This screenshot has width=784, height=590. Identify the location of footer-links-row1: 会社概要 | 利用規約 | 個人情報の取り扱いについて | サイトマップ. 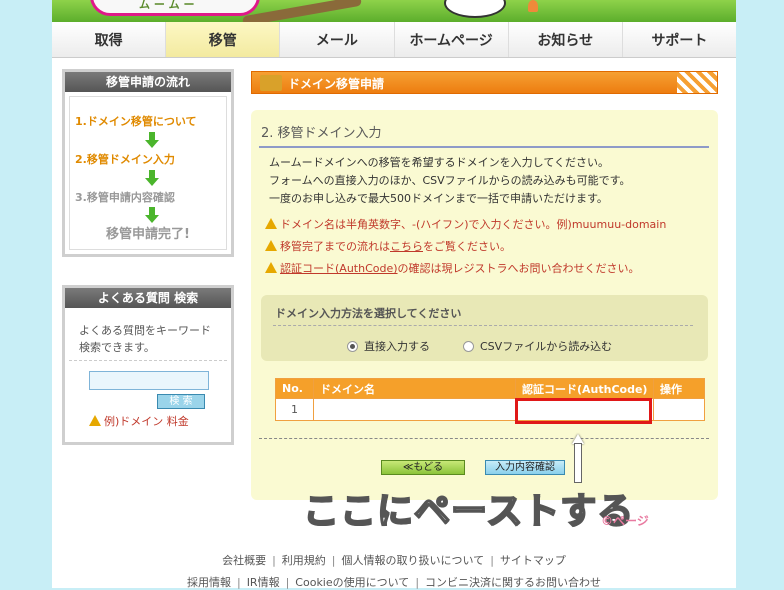
(394, 560).